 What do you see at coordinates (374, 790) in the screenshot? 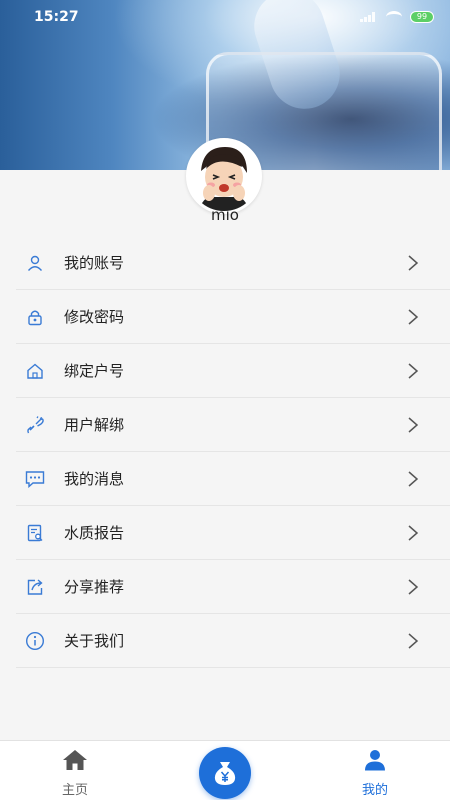
I see `tab-mine-label: 我的` at bounding box center [374, 790].